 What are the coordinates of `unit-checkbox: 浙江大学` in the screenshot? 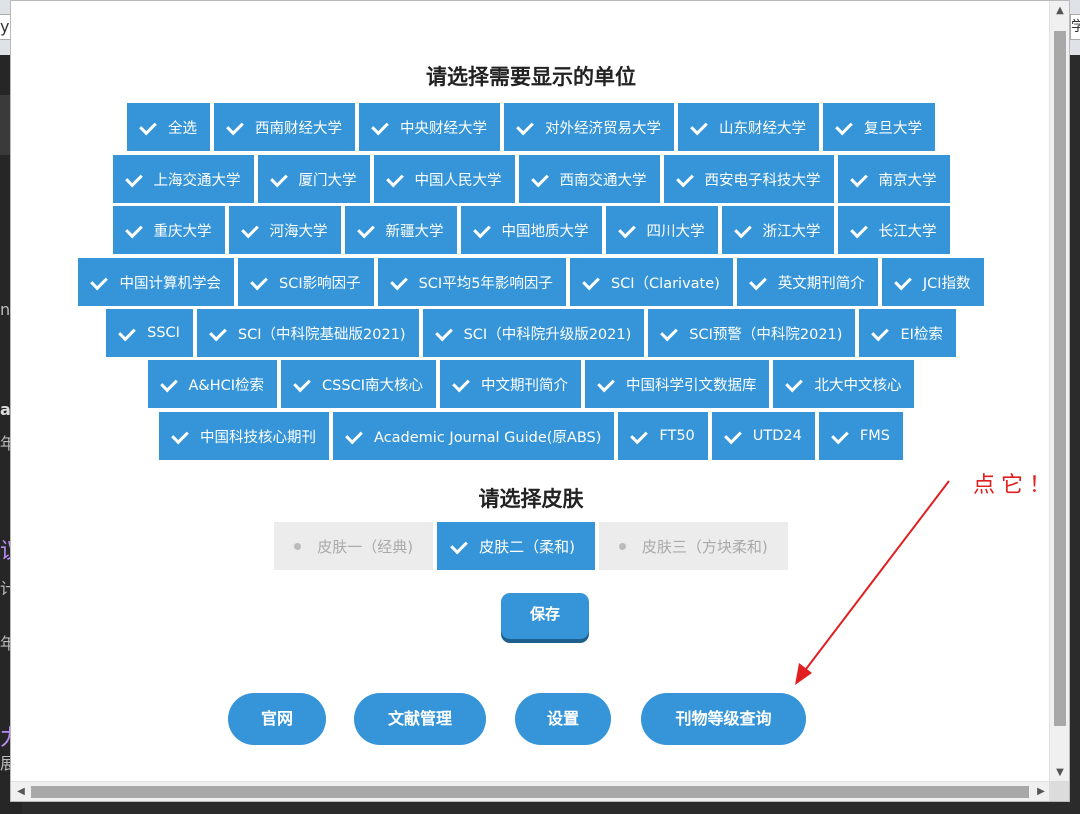 It's located at (777, 230).